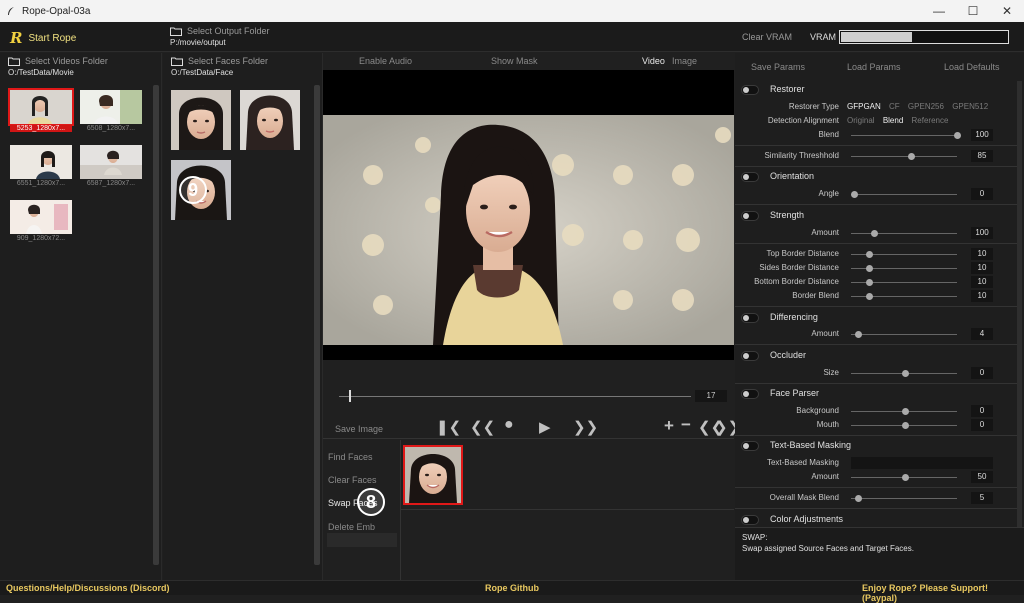 This screenshot has height=603, width=1024. Describe the element at coordinates (982, 411) in the screenshot. I see `background-value: 0` at that location.